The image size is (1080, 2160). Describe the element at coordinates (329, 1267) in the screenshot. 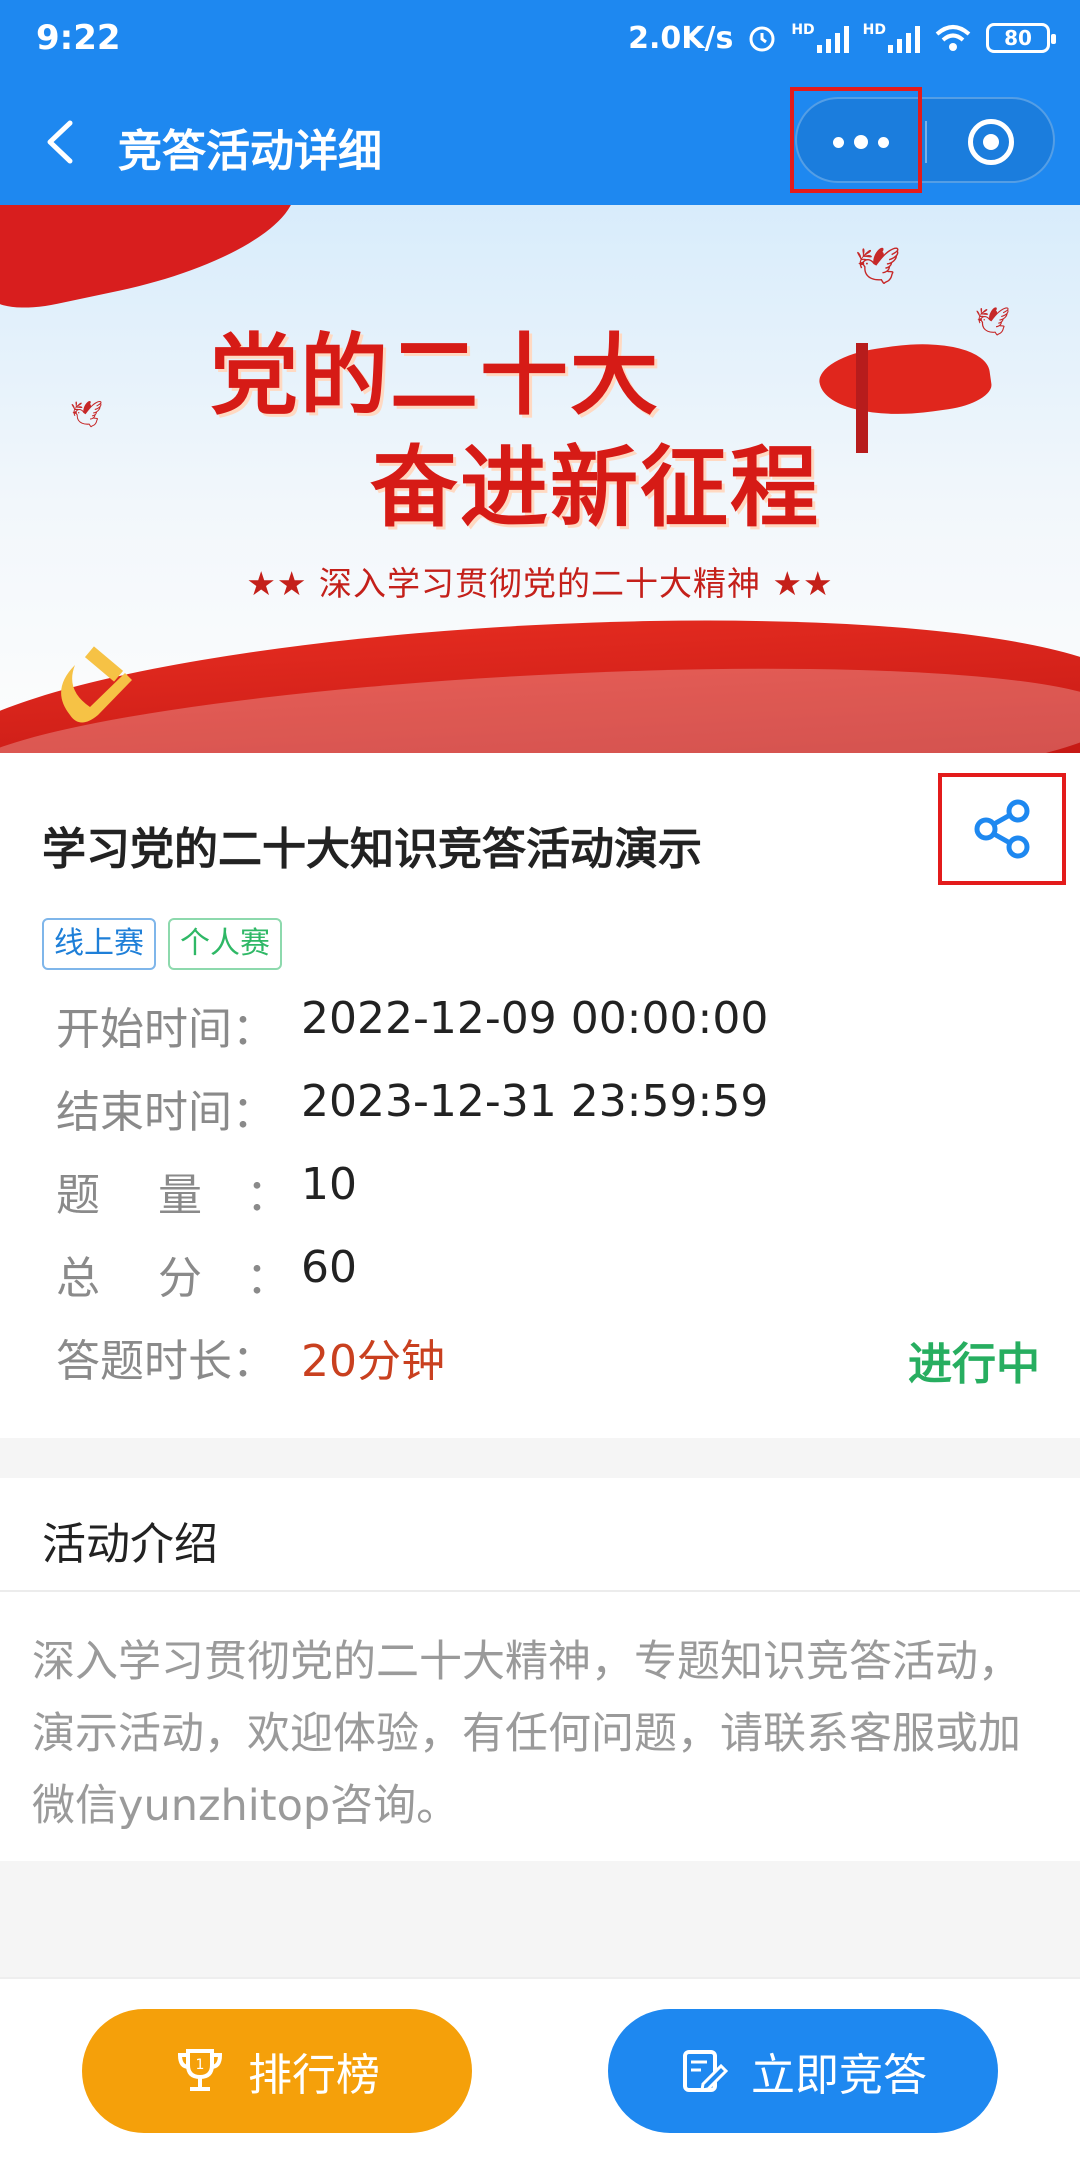

I see `field-value: 60` at that location.